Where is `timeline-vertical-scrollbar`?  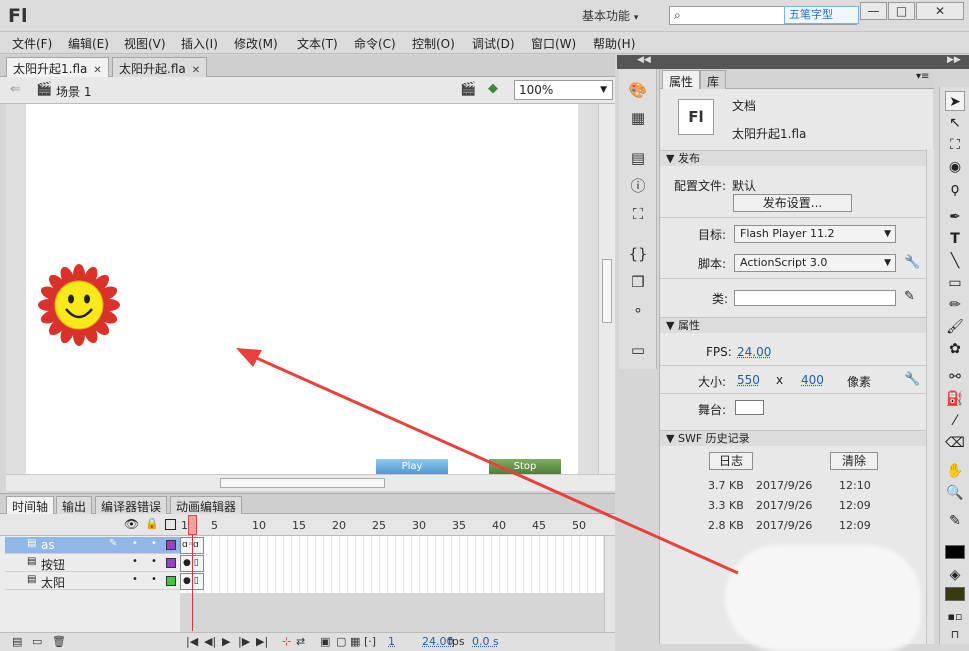
timeline-vertical-scrollbar is located at coordinates (609, 584).